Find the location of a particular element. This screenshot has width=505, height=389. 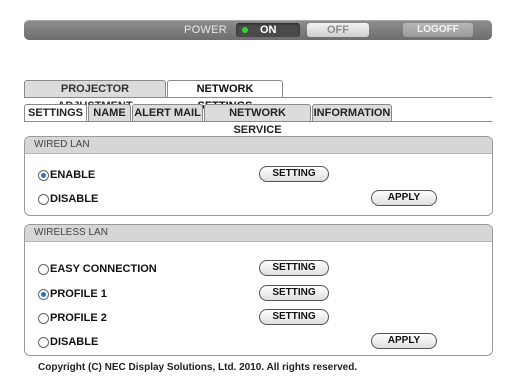

wired-disable-label: DISABLE is located at coordinates (74, 199).